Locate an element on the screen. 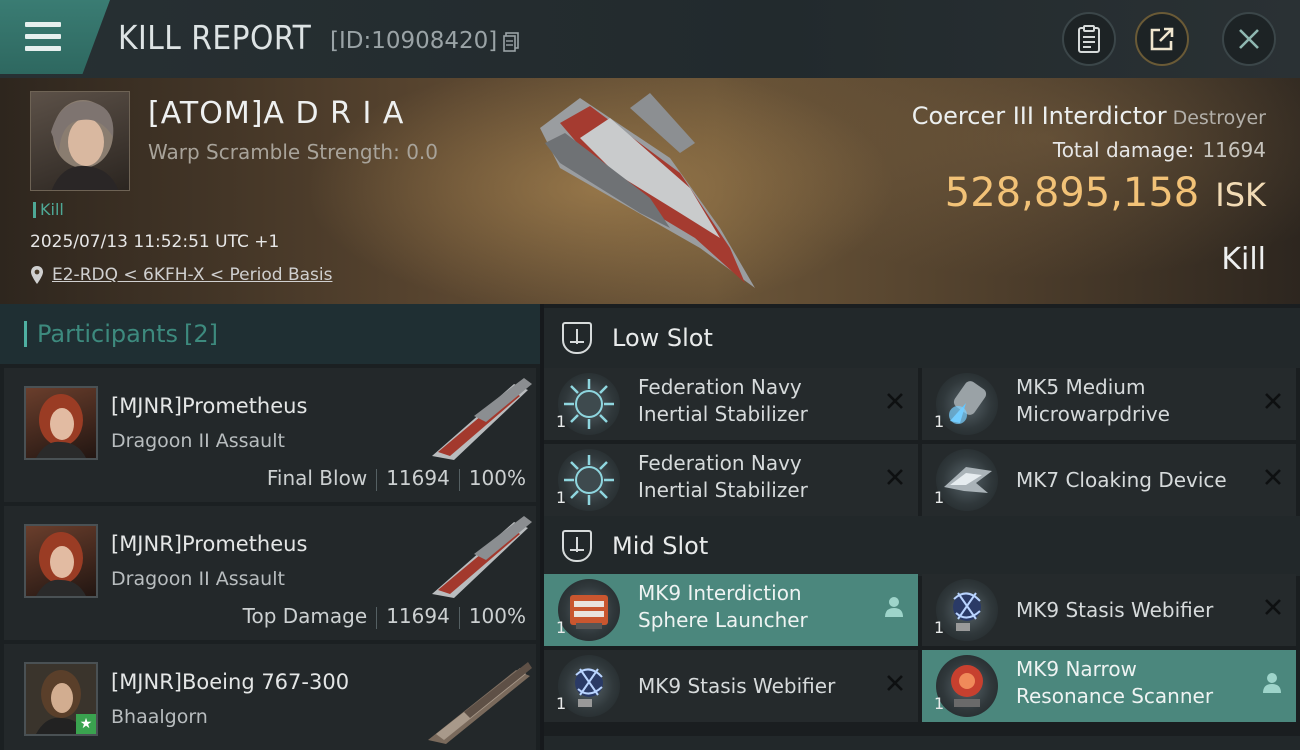 The image size is (1300, 750). result-label: Kill is located at coordinates (1243, 259).